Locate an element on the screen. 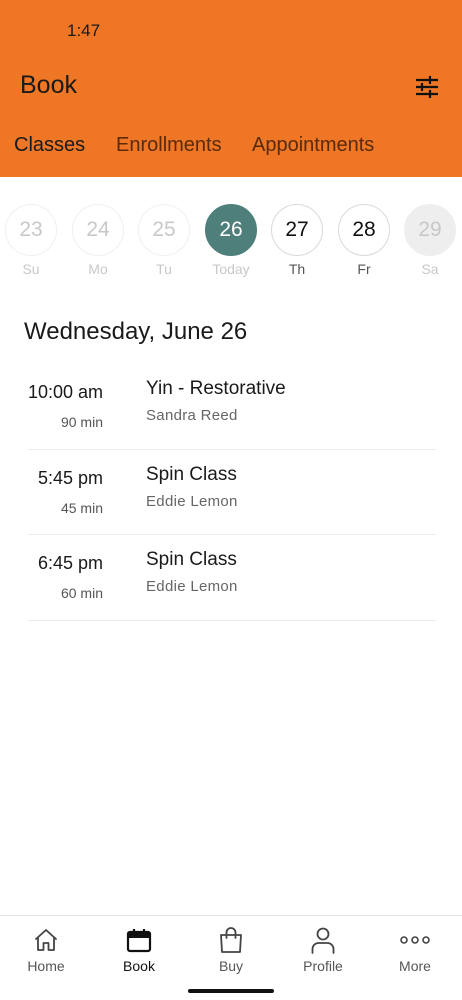 The height and width of the screenshot is (1000, 462). row-divider is located at coordinates (232, 620).